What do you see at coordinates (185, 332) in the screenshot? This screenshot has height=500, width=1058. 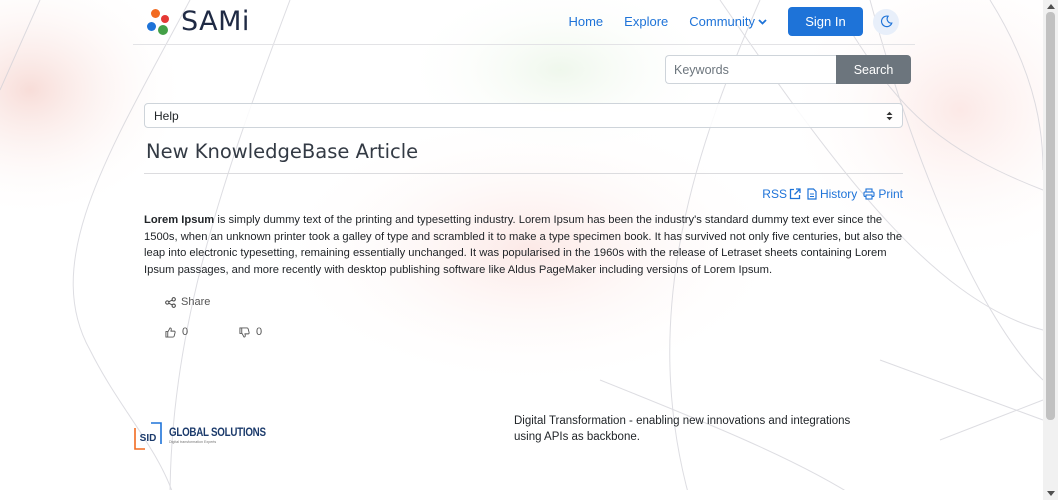 I see `like-count: 0` at bounding box center [185, 332].